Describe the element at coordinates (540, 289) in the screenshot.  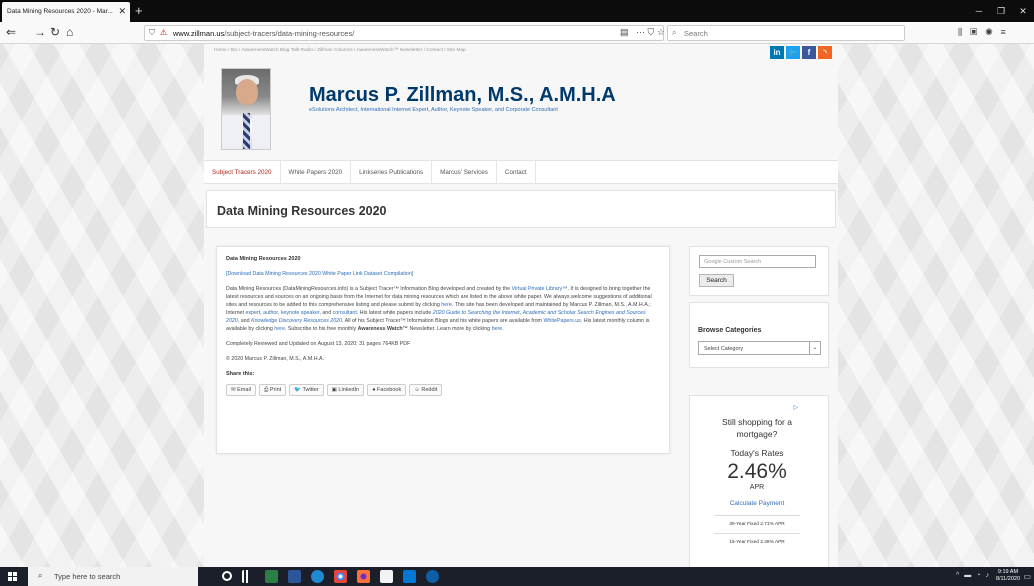
I see `vpl-link: Virtual Private Library™` at that location.